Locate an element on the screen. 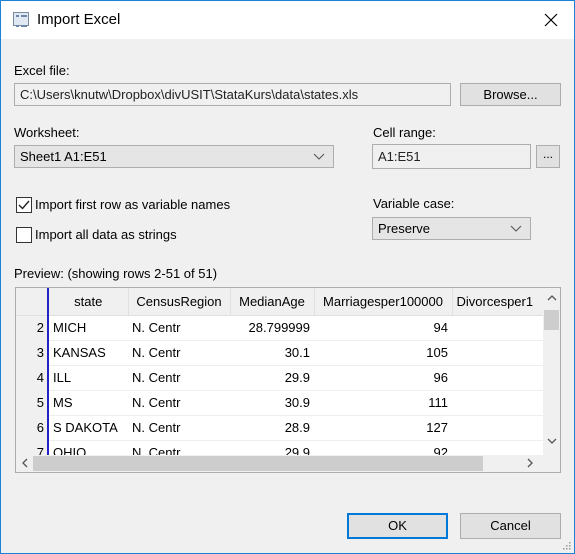 This screenshot has width=575, height=554. horizontal-scrollbar is located at coordinates (279, 463).